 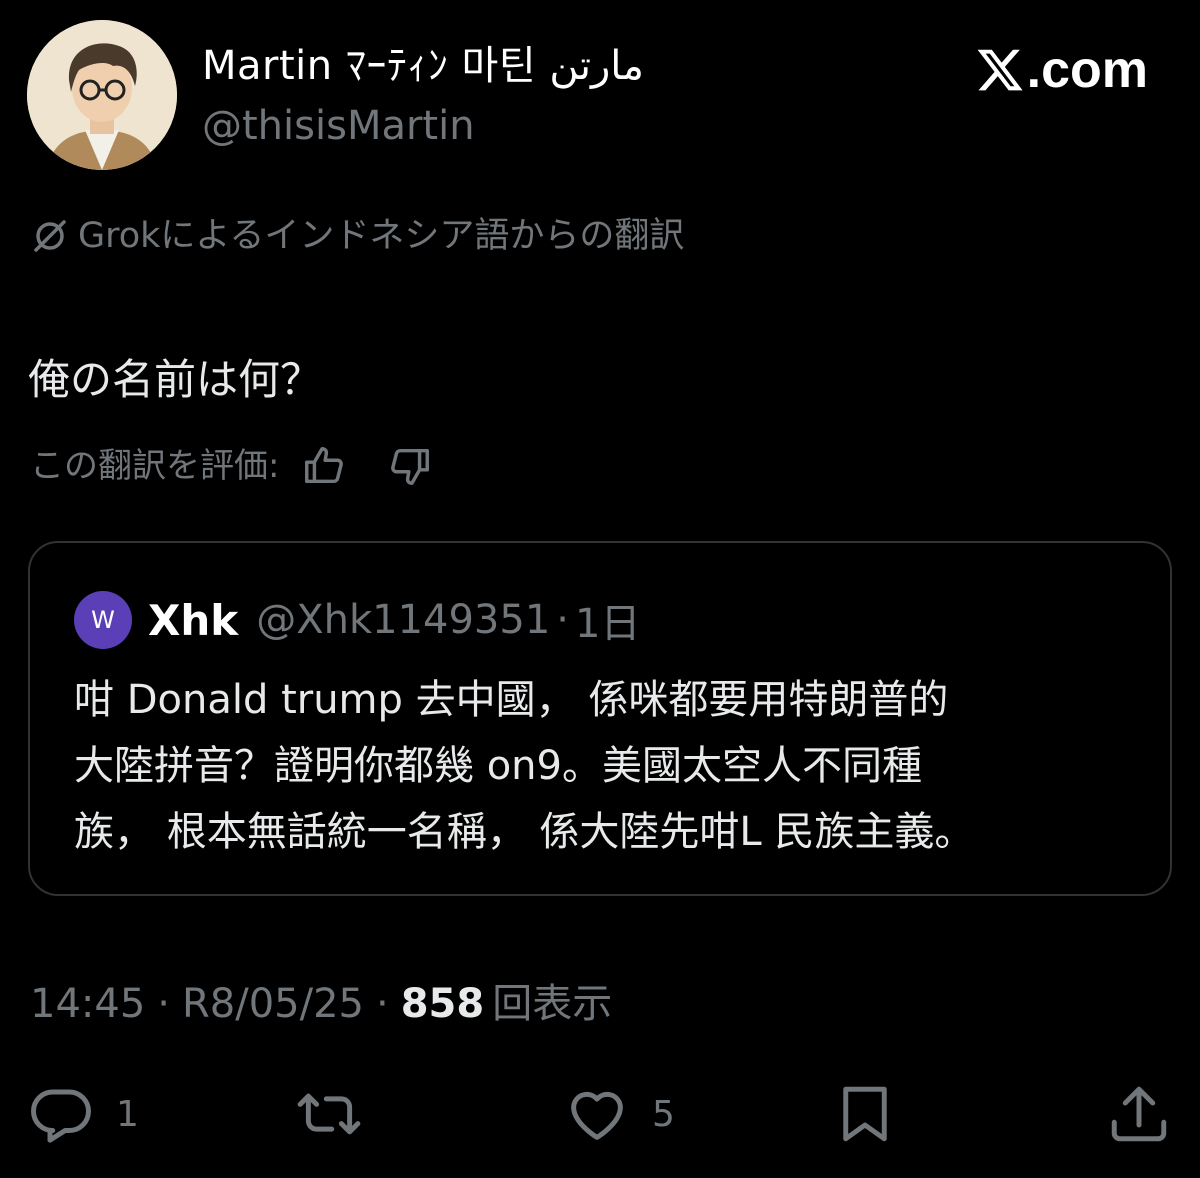 I want to click on author-display-name: Martin ﾏｰﾃｨﾝ 마틴 مارتن, so click(x=423, y=66).